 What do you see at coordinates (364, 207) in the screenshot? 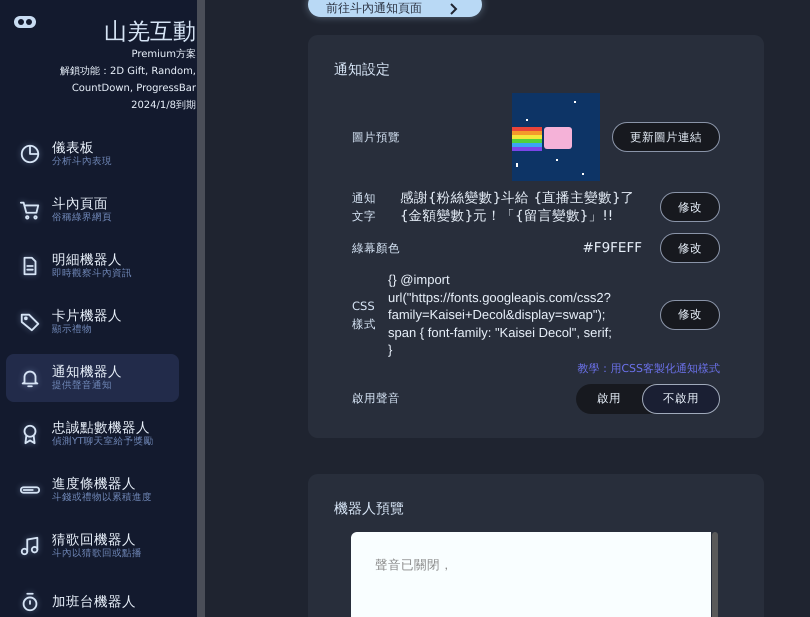
I see `field-label: 通知文字` at bounding box center [364, 207].